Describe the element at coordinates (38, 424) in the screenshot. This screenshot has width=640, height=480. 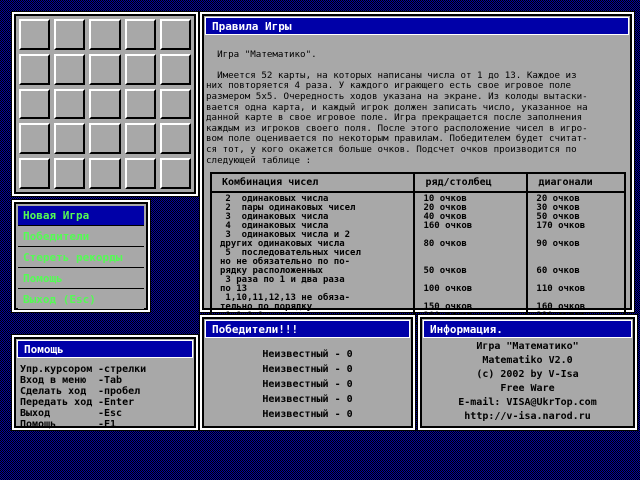
I see `help-action: Помощь` at that location.